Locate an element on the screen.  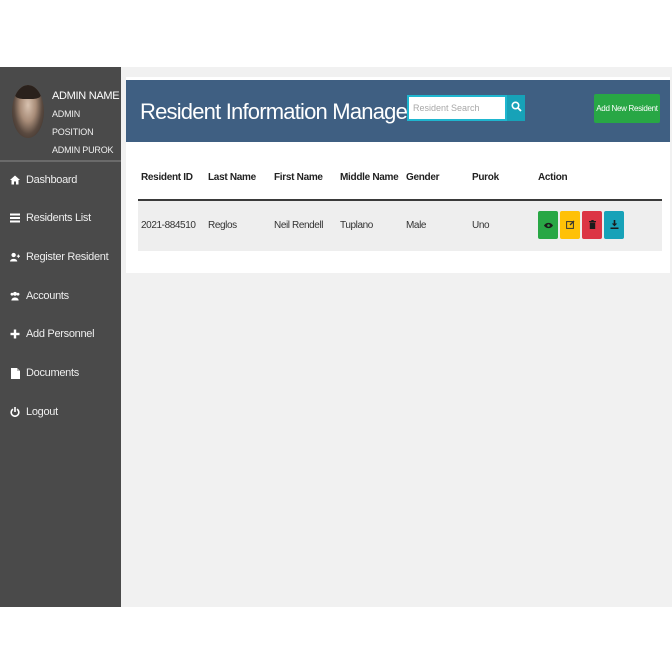
trash-icon is located at coordinates (592, 225).